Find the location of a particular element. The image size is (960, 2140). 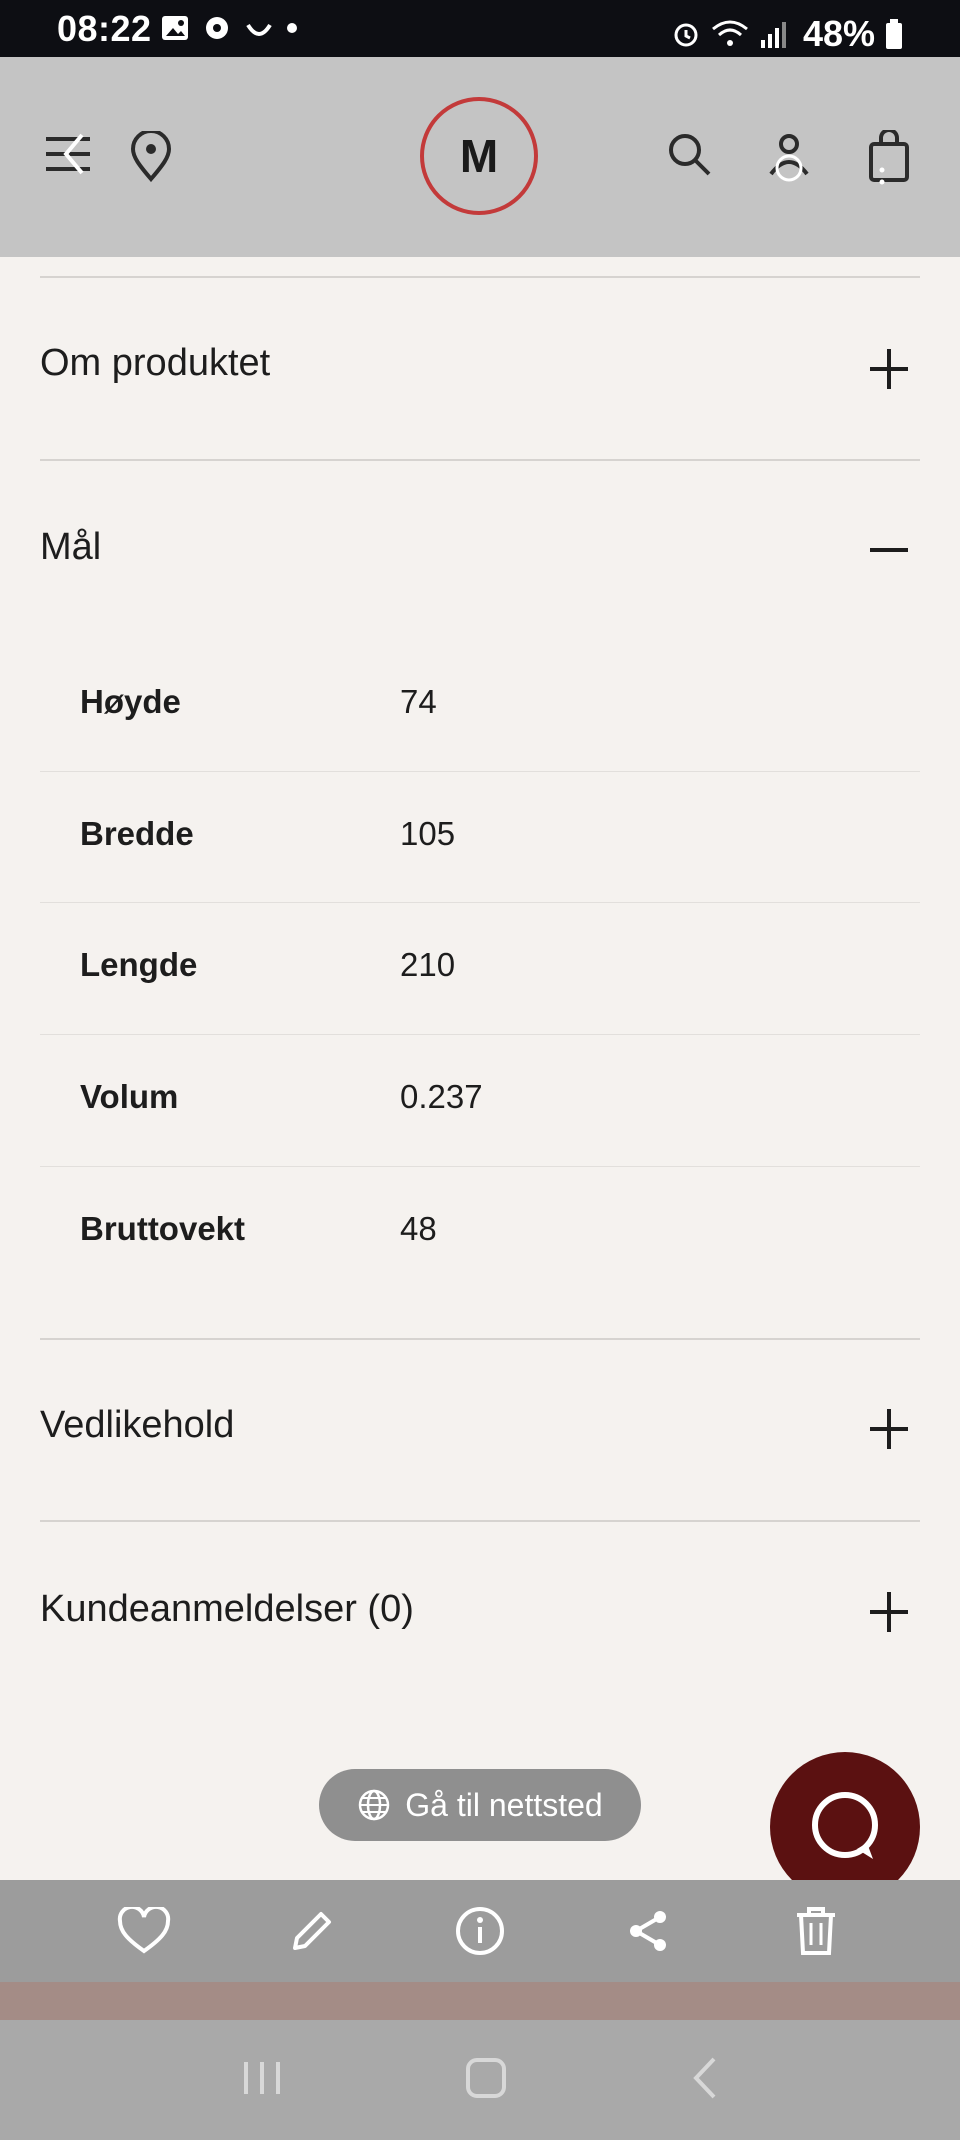

battery-icon is located at coordinates (894, 34).